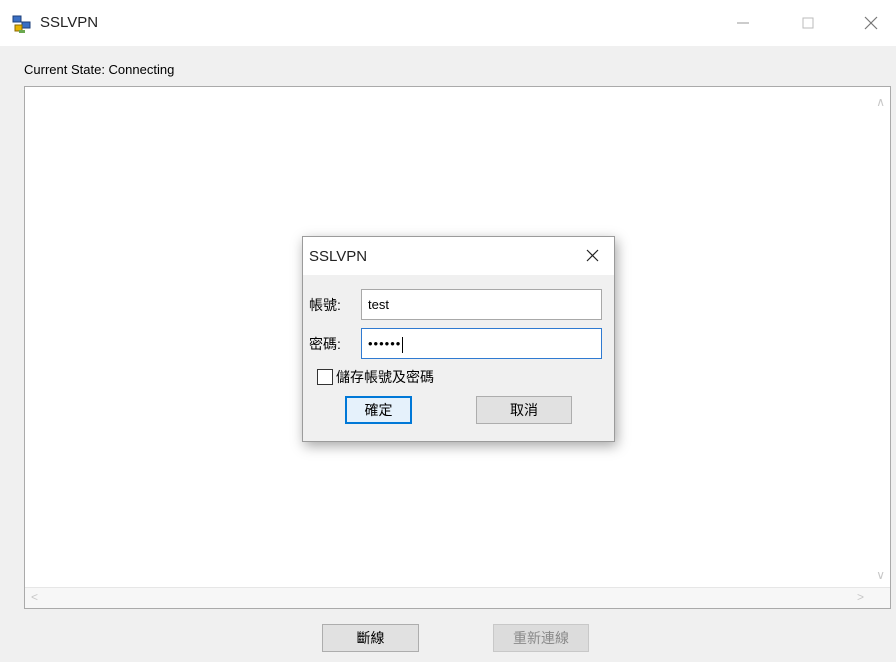  I want to click on network-computers-icon, so click(22, 24).